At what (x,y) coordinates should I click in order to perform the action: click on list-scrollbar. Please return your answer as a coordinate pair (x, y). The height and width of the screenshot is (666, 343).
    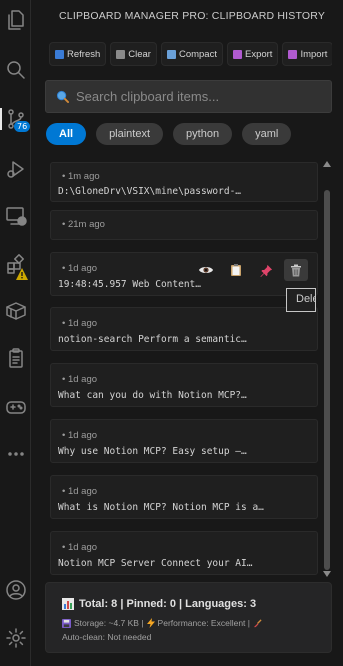
    Looking at the image, I should click on (327, 368).